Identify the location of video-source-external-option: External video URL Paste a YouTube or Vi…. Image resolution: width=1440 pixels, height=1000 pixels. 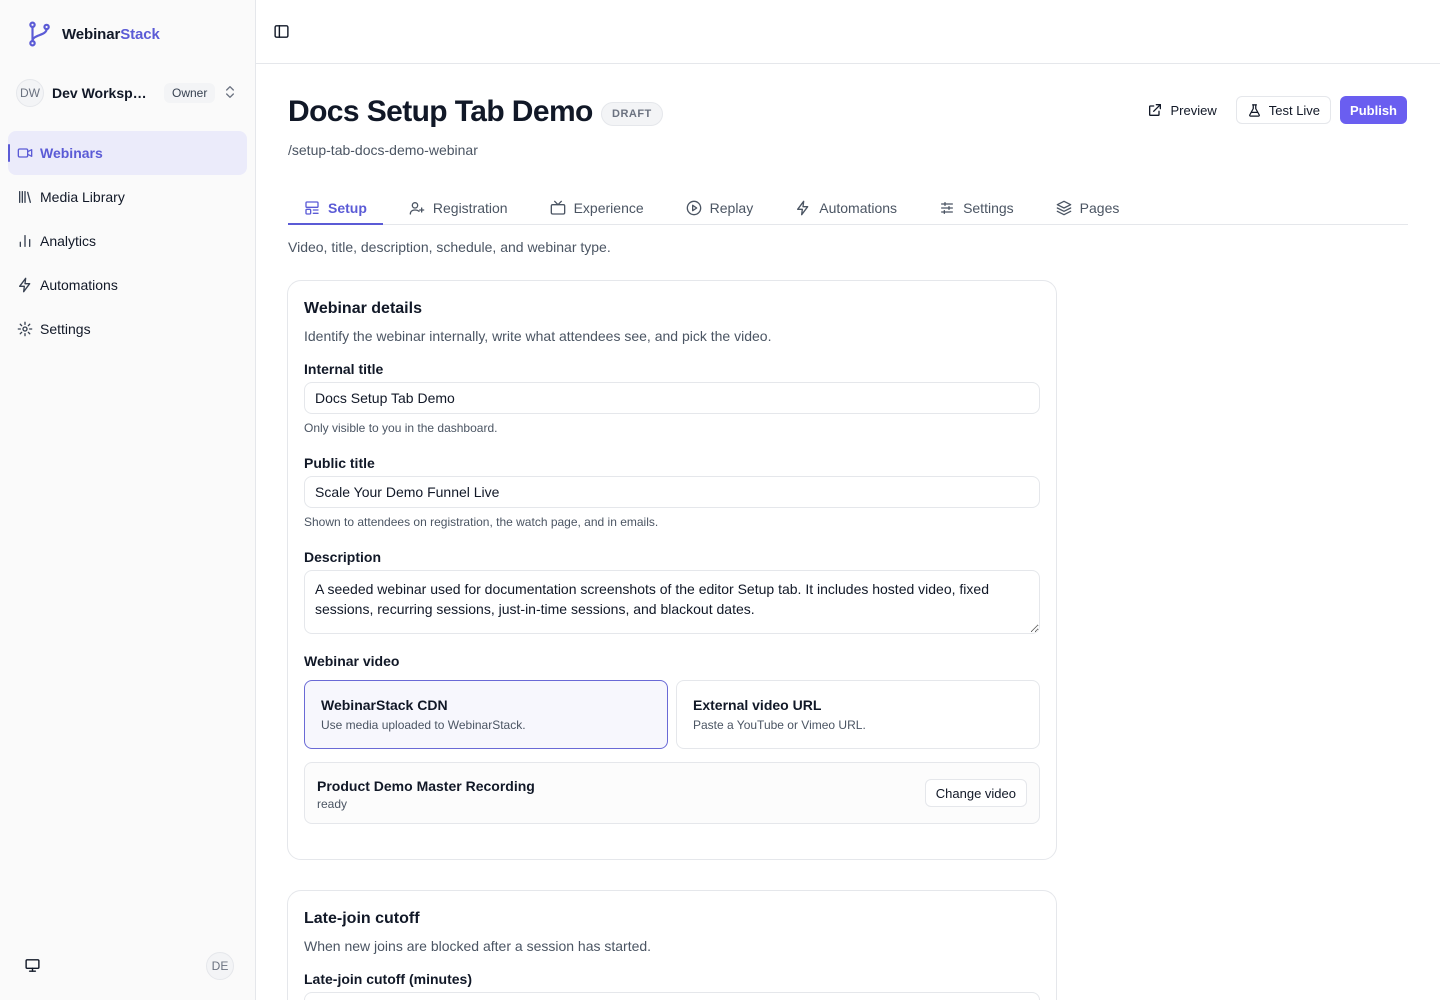
(858, 714).